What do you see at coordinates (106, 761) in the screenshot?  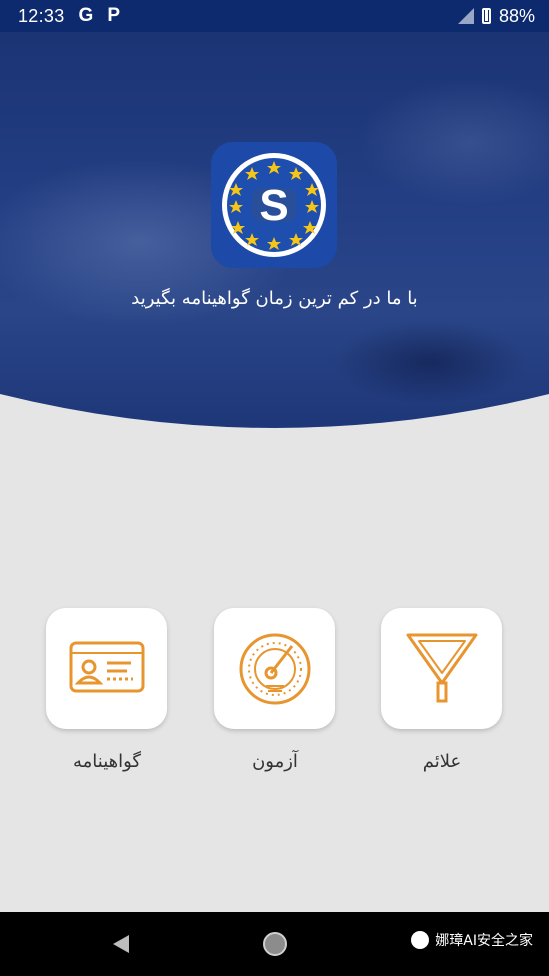 I see `license-label: گواهینامه` at bounding box center [106, 761].